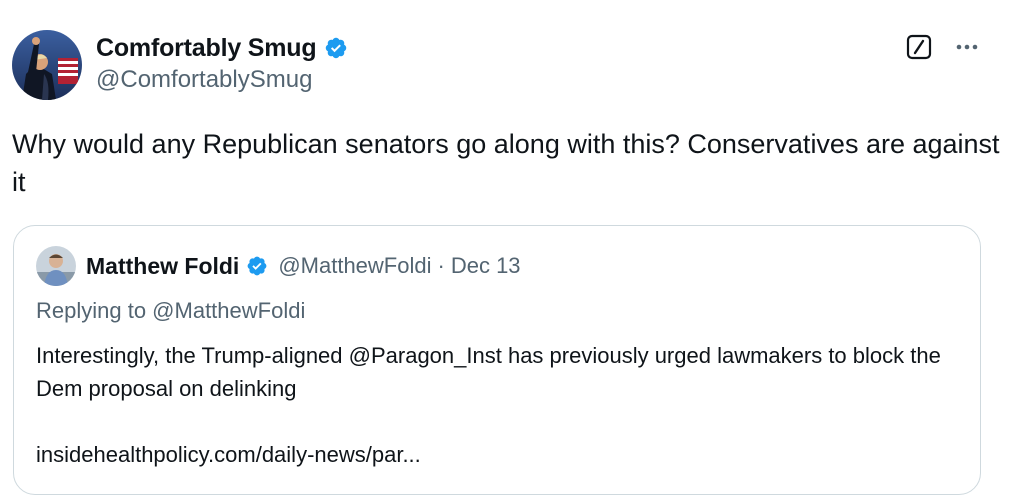  What do you see at coordinates (162, 266) in the screenshot?
I see `quoted-author-display-name: Matthew Foldi` at bounding box center [162, 266].